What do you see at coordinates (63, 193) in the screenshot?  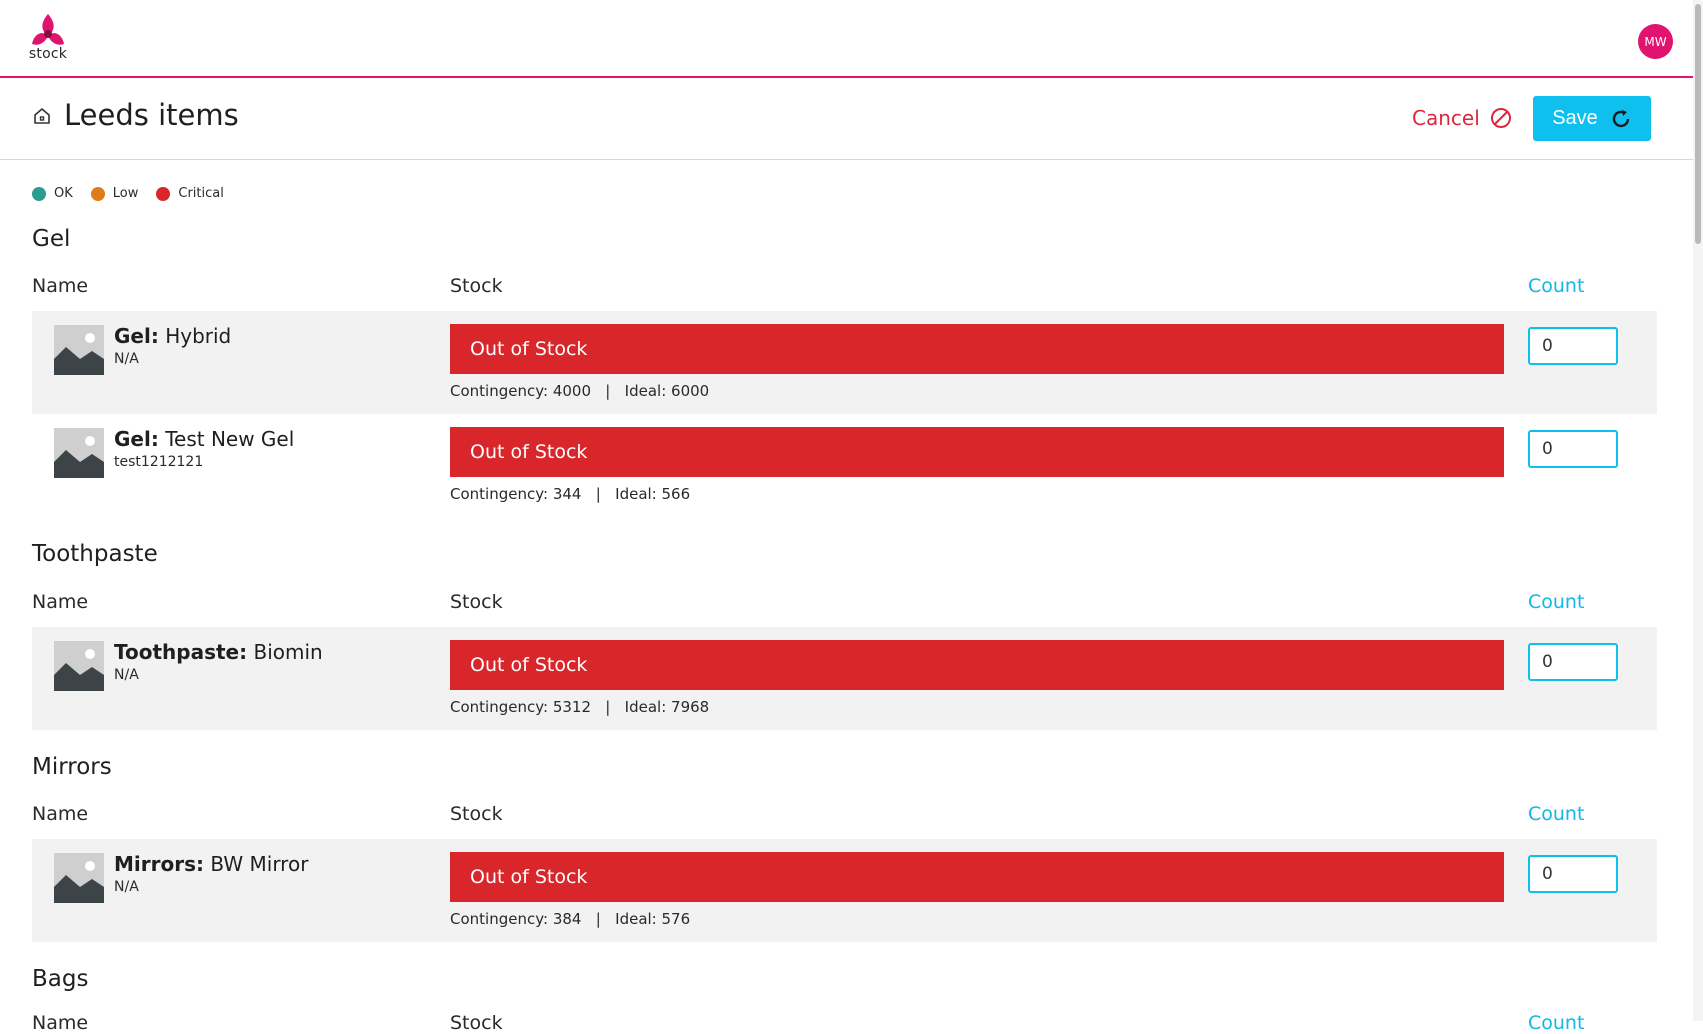 I see `legend-label: OK` at bounding box center [63, 193].